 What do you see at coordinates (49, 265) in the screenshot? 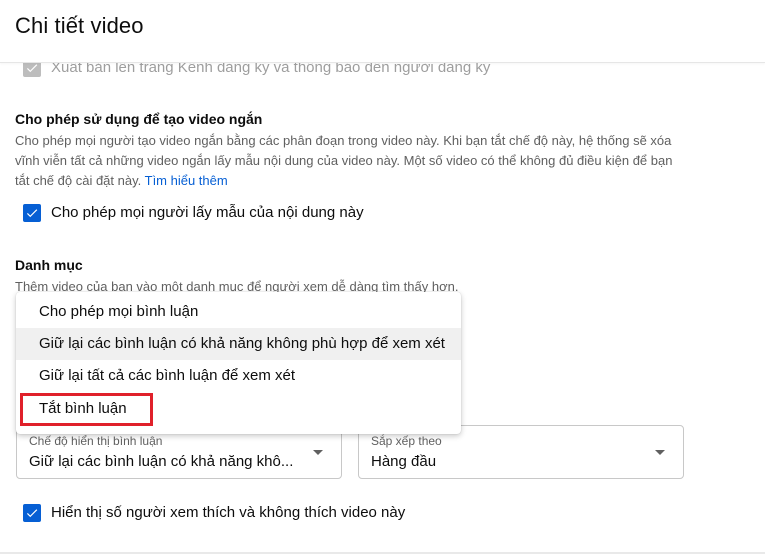
I see `category-section-title: Danh mục` at bounding box center [49, 265].